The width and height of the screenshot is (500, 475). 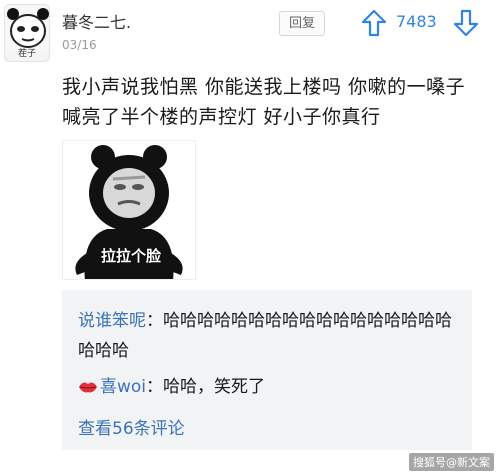 I want to click on avatar: 茬子, so click(x=27, y=33).